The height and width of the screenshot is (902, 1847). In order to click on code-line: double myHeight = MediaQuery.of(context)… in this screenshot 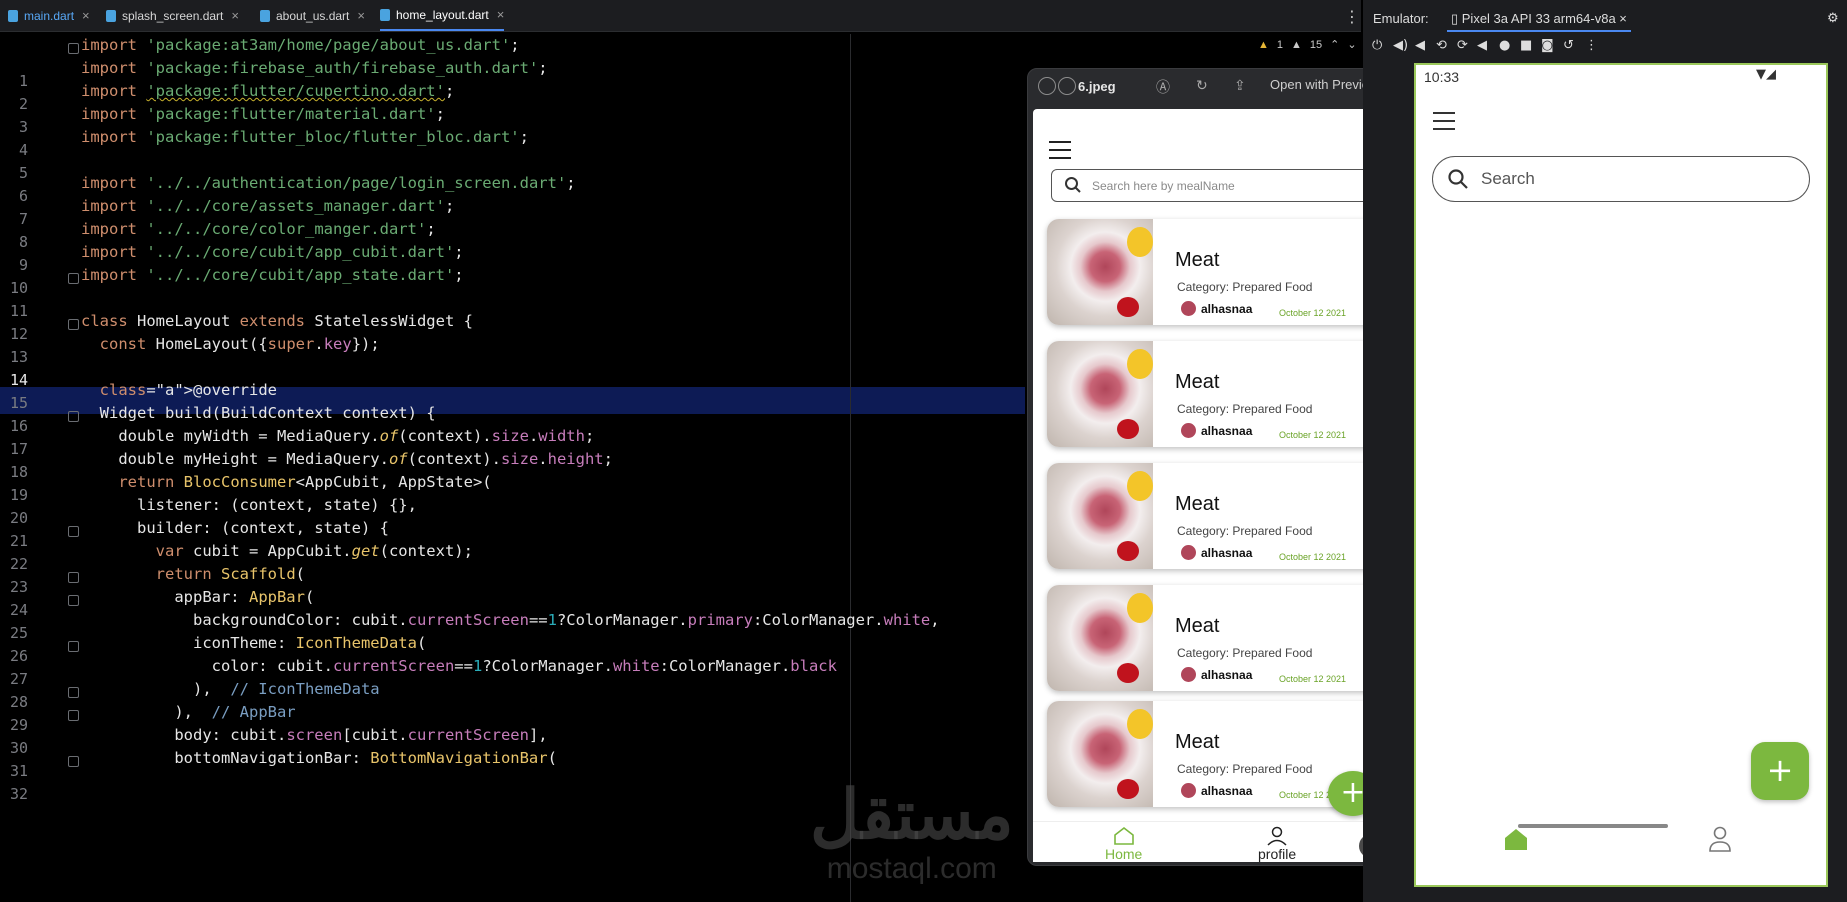, I will do `click(347, 459)`.